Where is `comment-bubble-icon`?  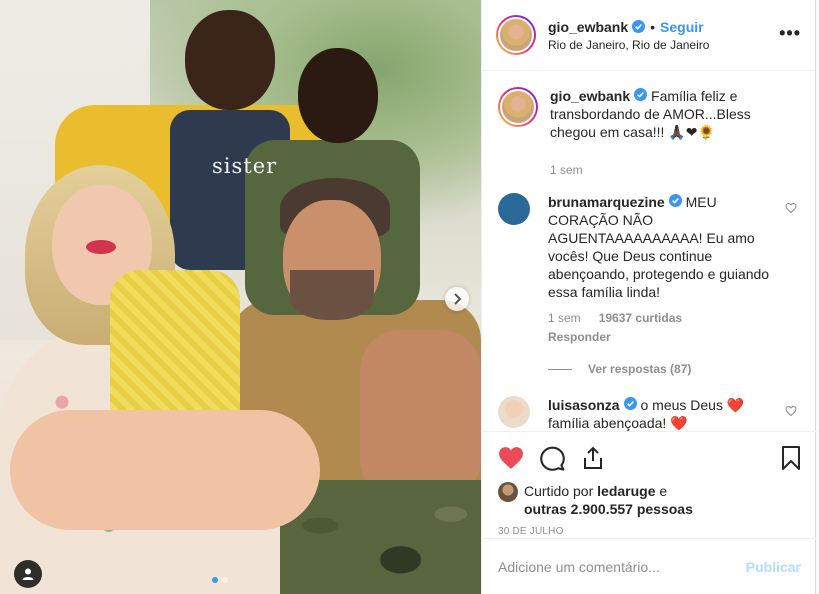
comment-bubble-icon is located at coordinates (552, 458).